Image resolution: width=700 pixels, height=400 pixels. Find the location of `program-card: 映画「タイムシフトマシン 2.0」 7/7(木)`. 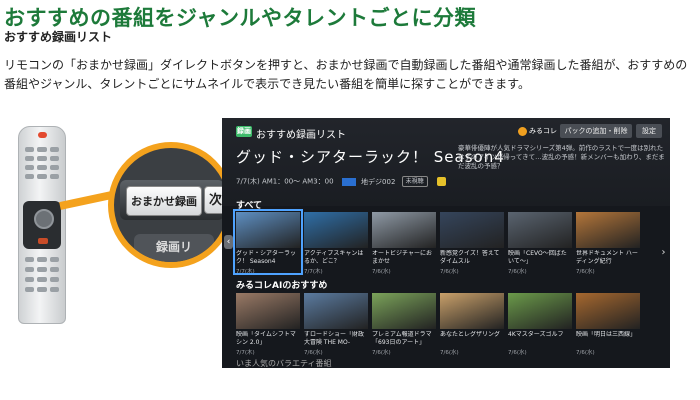

program-card: 映画「タイムシフトマシン 2.0」 7/7(木) is located at coordinates (268, 324).